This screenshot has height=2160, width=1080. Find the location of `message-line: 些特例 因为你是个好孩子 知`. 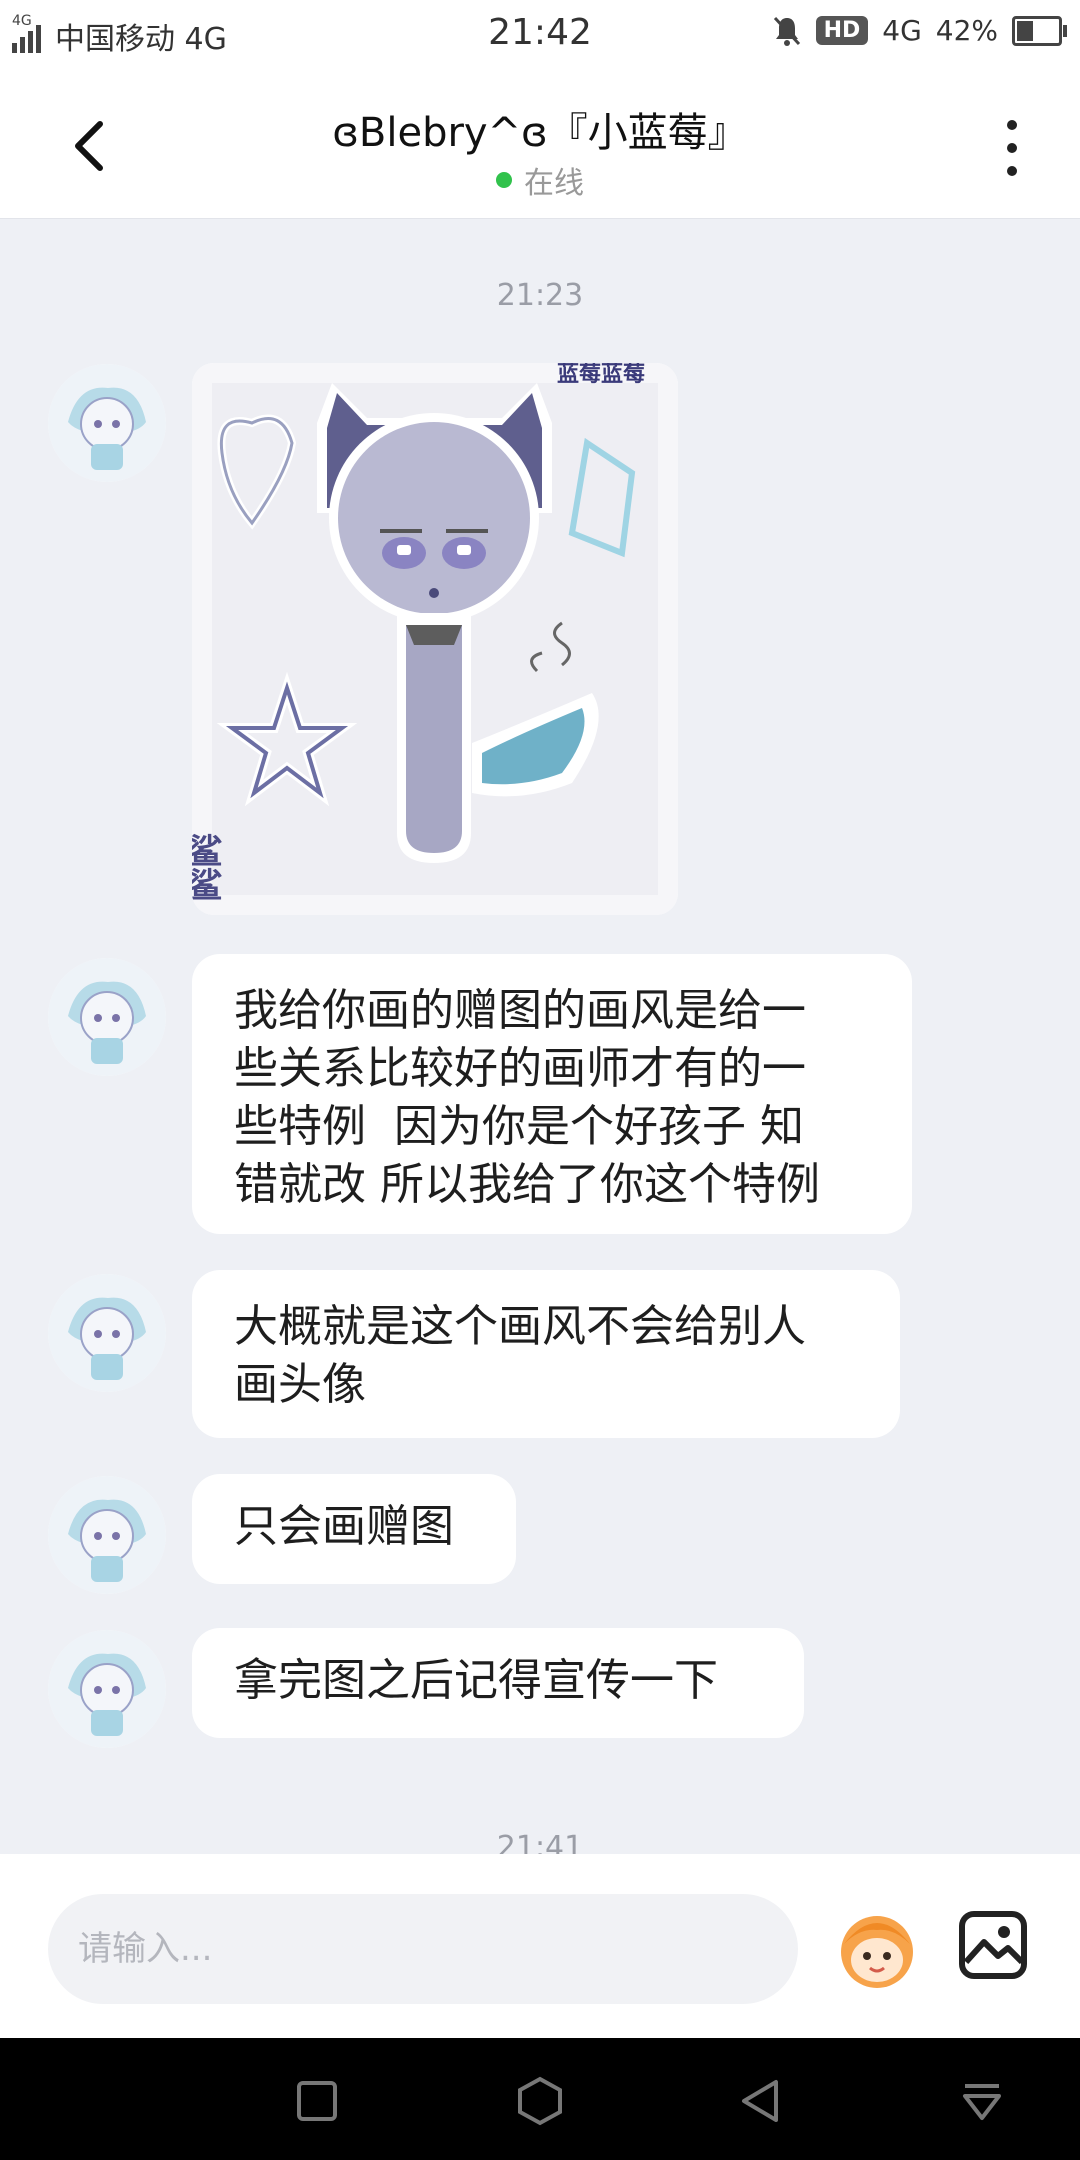

message-line: 些特例 因为你是个好孩子 知 is located at coordinates (519, 1126).